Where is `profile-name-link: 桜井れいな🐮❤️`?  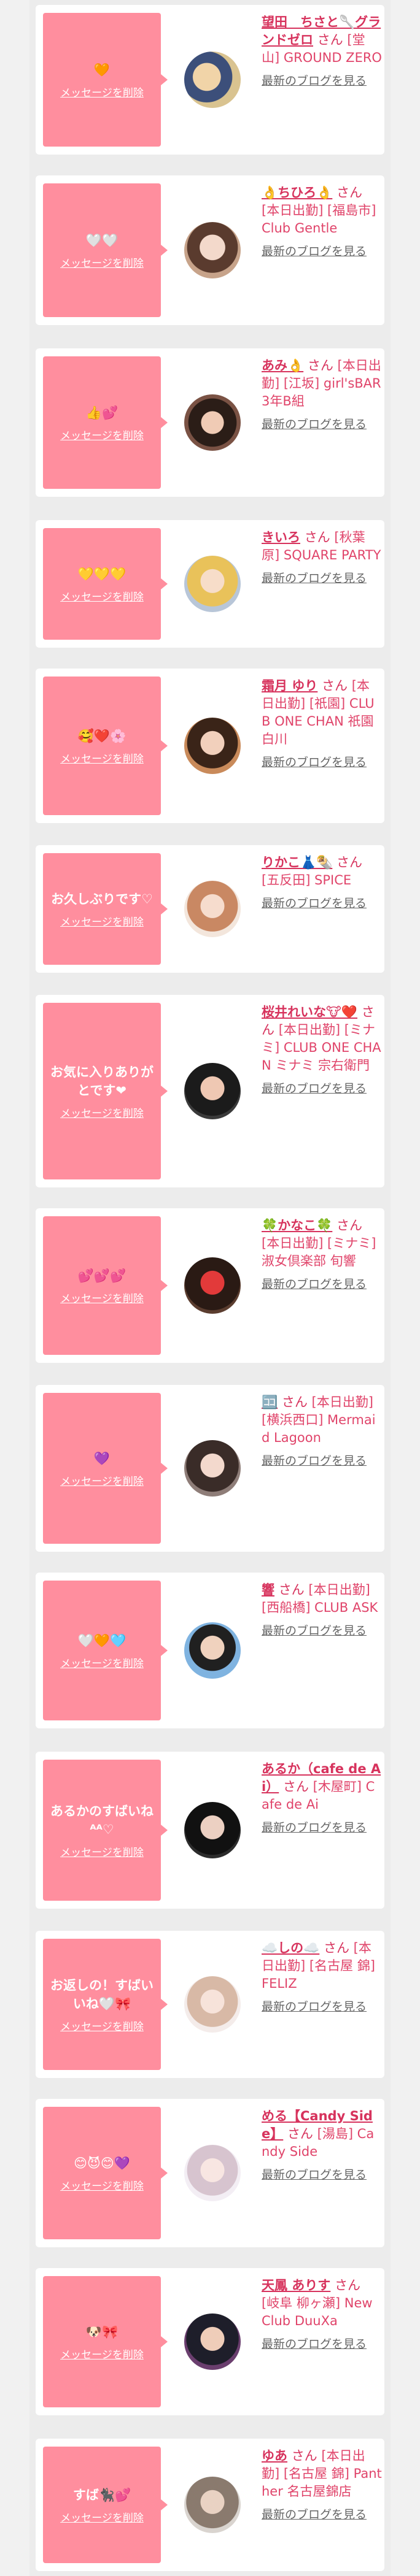 profile-name-link: 桜井れいな🐮❤️ is located at coordinates (309, 1012).